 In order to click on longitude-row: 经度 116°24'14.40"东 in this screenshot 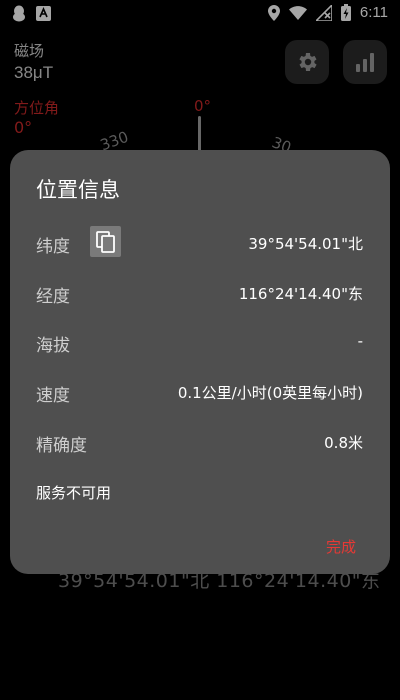, I will do `click(199, 293)`.